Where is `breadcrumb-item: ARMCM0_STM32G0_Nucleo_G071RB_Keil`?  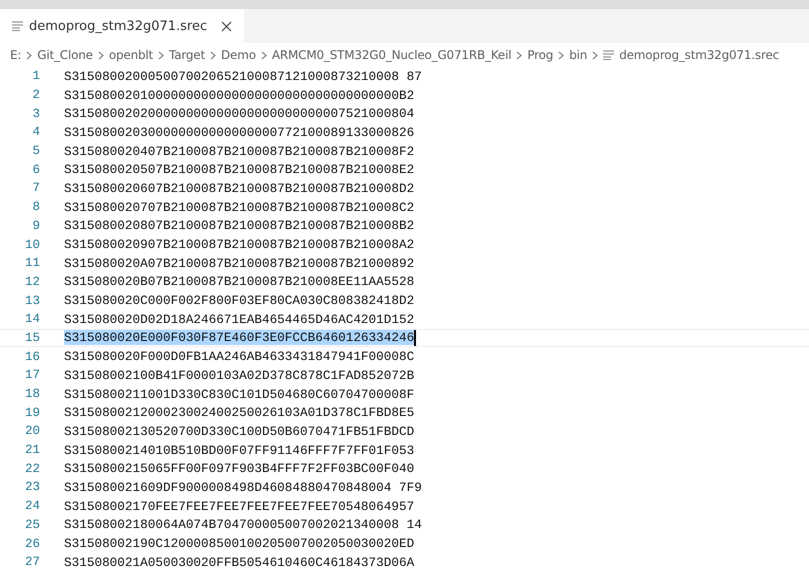 breadcrumb-item: ARMCM0_STM32G0_Nucleo_G071RB_Keil is located at coordinates (392, 55).